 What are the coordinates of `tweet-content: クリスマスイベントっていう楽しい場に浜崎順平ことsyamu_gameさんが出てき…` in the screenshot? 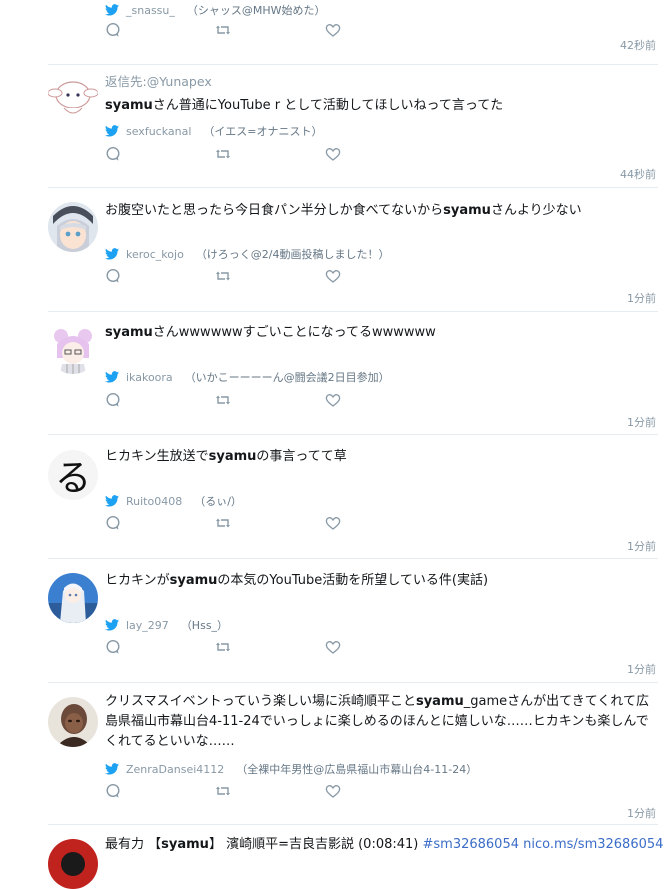 It's located at (381, 722).